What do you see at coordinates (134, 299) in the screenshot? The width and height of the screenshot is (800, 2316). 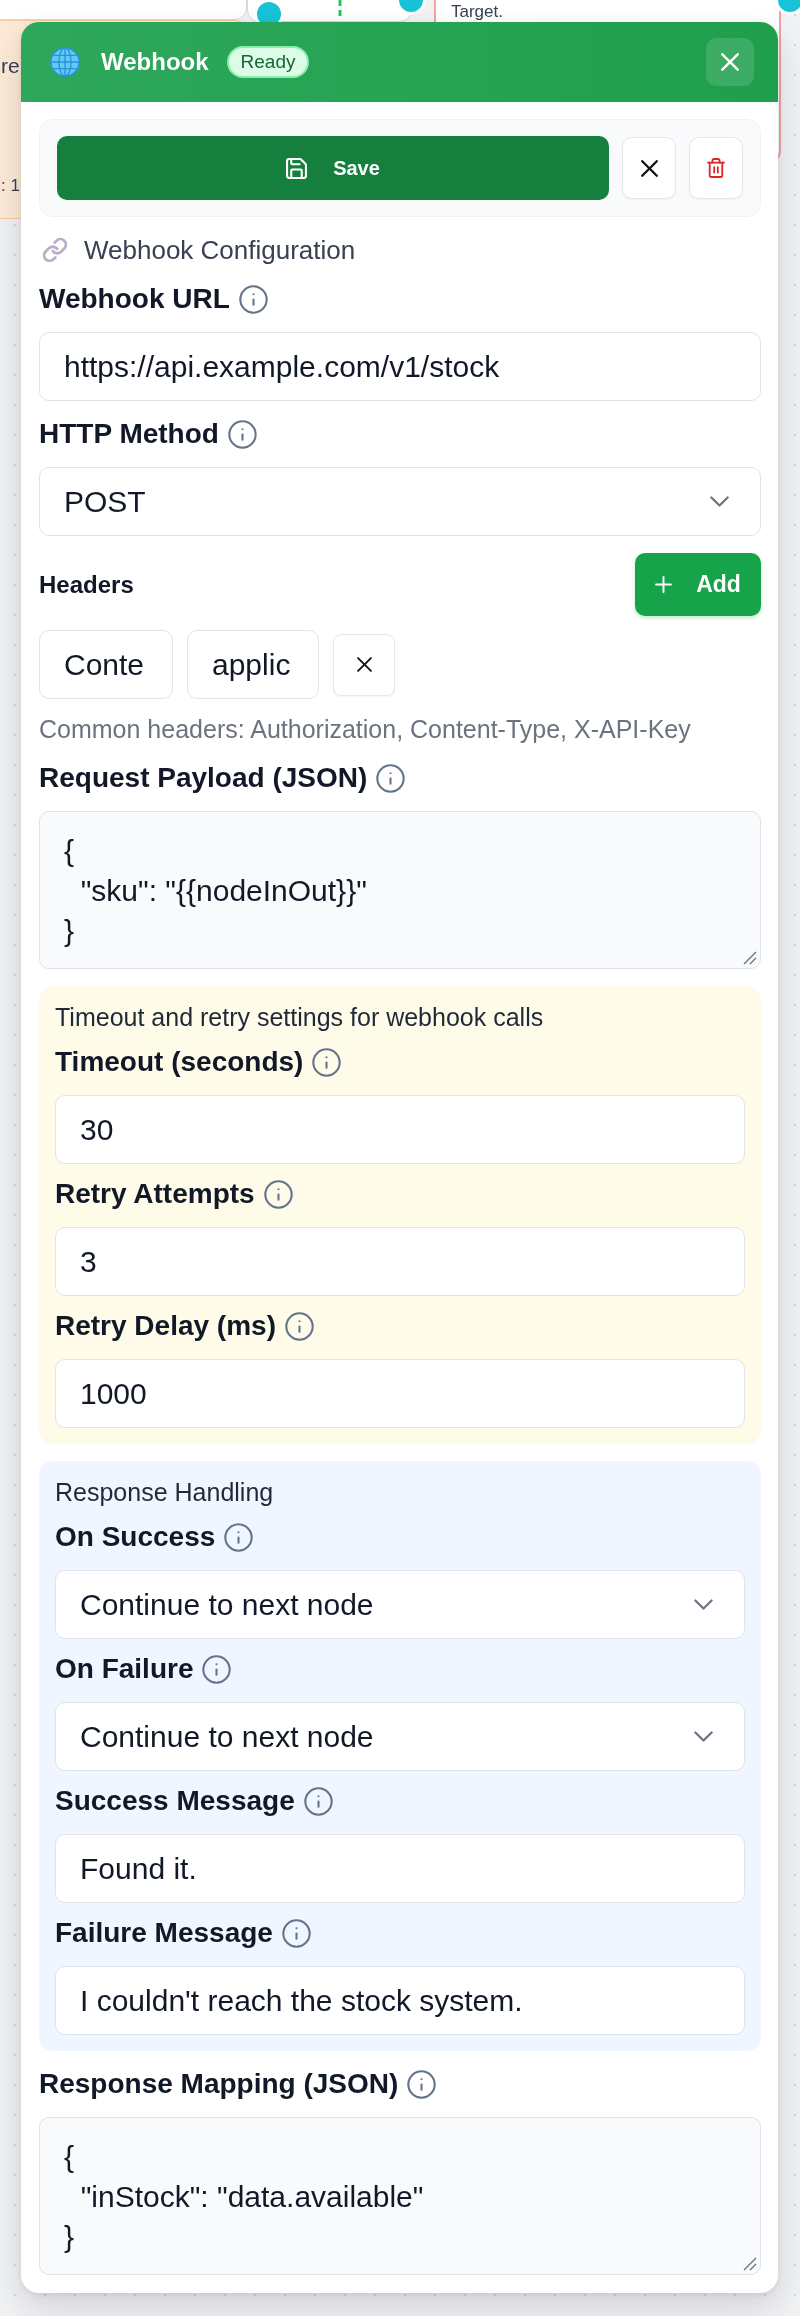 I see `field-label: Webhook URL` at bounding box center [134, 299].